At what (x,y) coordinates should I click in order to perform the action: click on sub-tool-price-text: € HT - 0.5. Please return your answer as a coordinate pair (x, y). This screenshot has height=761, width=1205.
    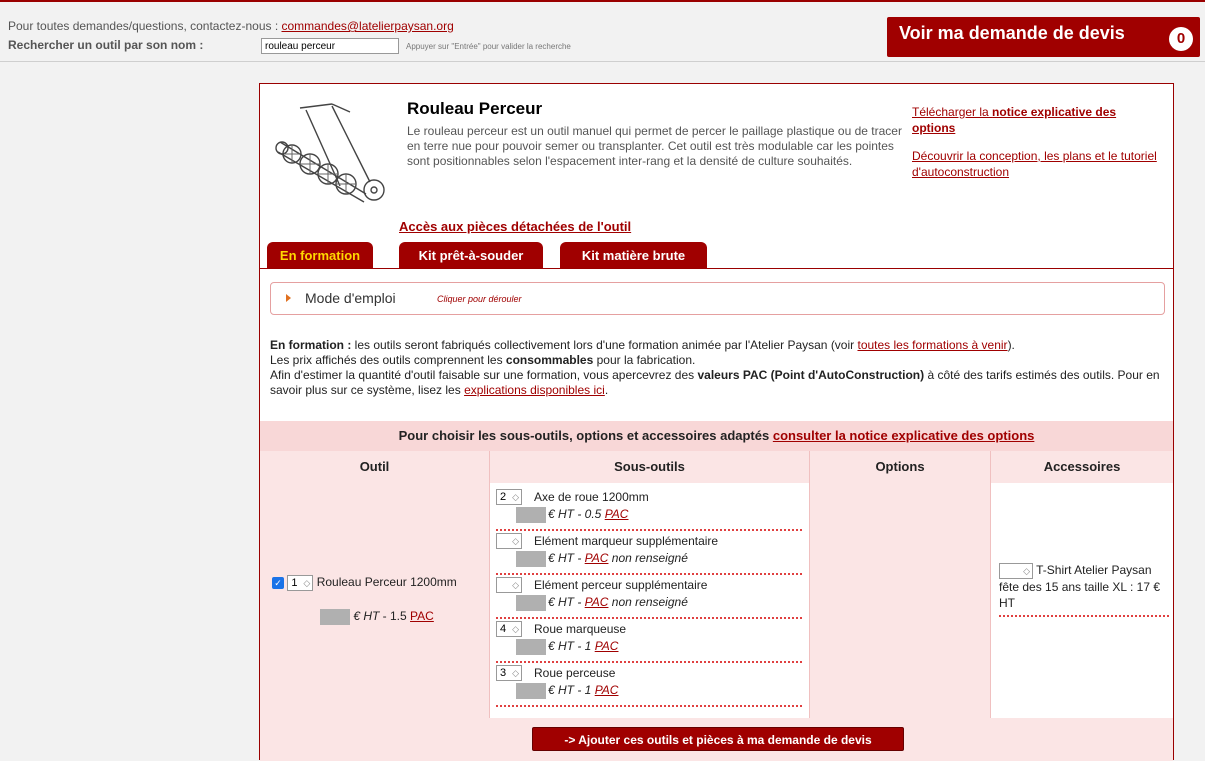
    Looking at the image, I should click on (576, 514).